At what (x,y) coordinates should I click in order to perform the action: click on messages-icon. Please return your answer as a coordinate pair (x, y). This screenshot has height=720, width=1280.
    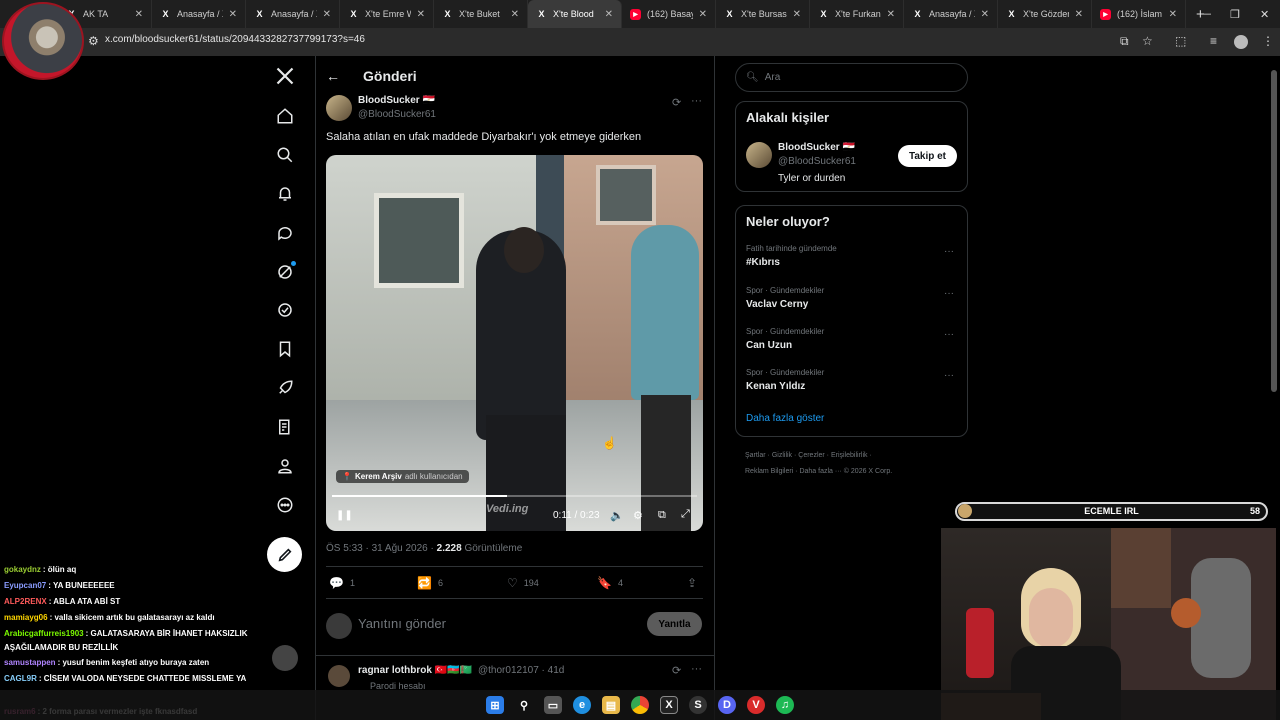
    Looking at the image, I should click on (285, 233).